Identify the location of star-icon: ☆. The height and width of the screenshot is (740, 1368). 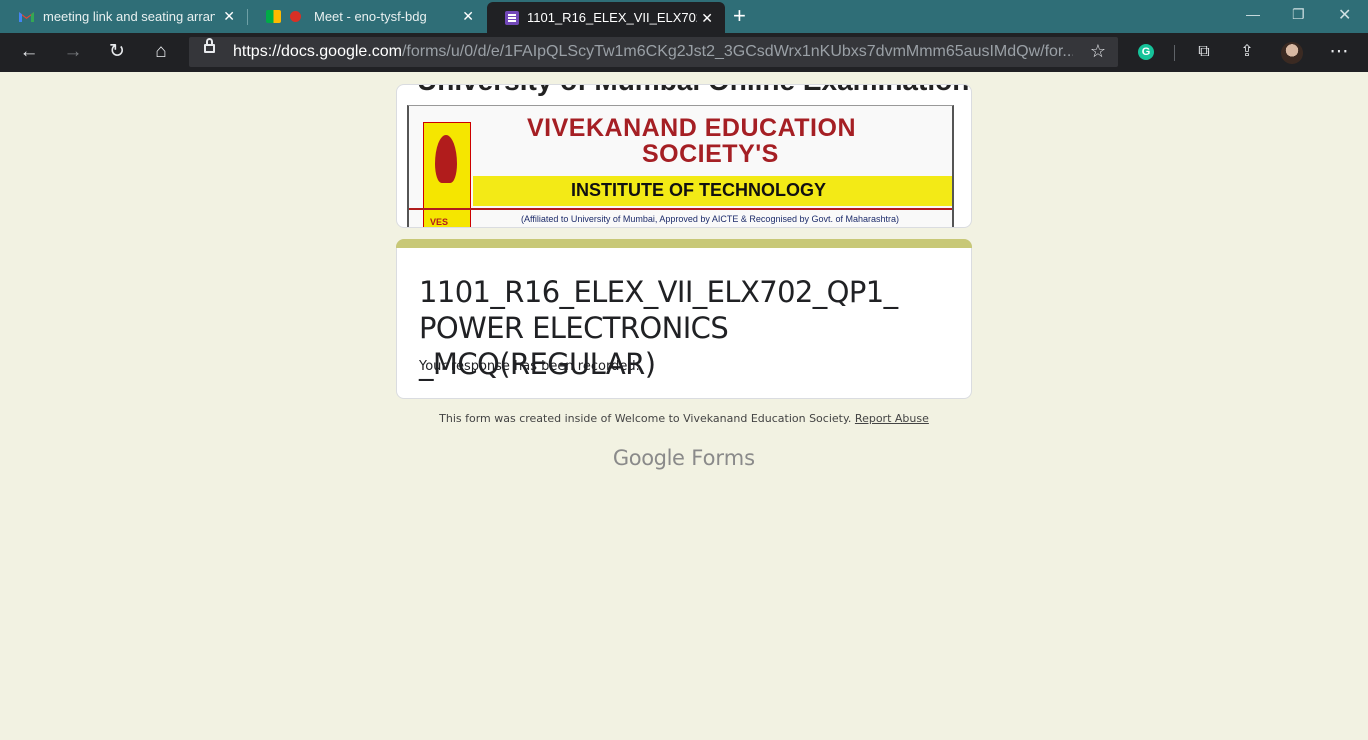
(1098, 51).